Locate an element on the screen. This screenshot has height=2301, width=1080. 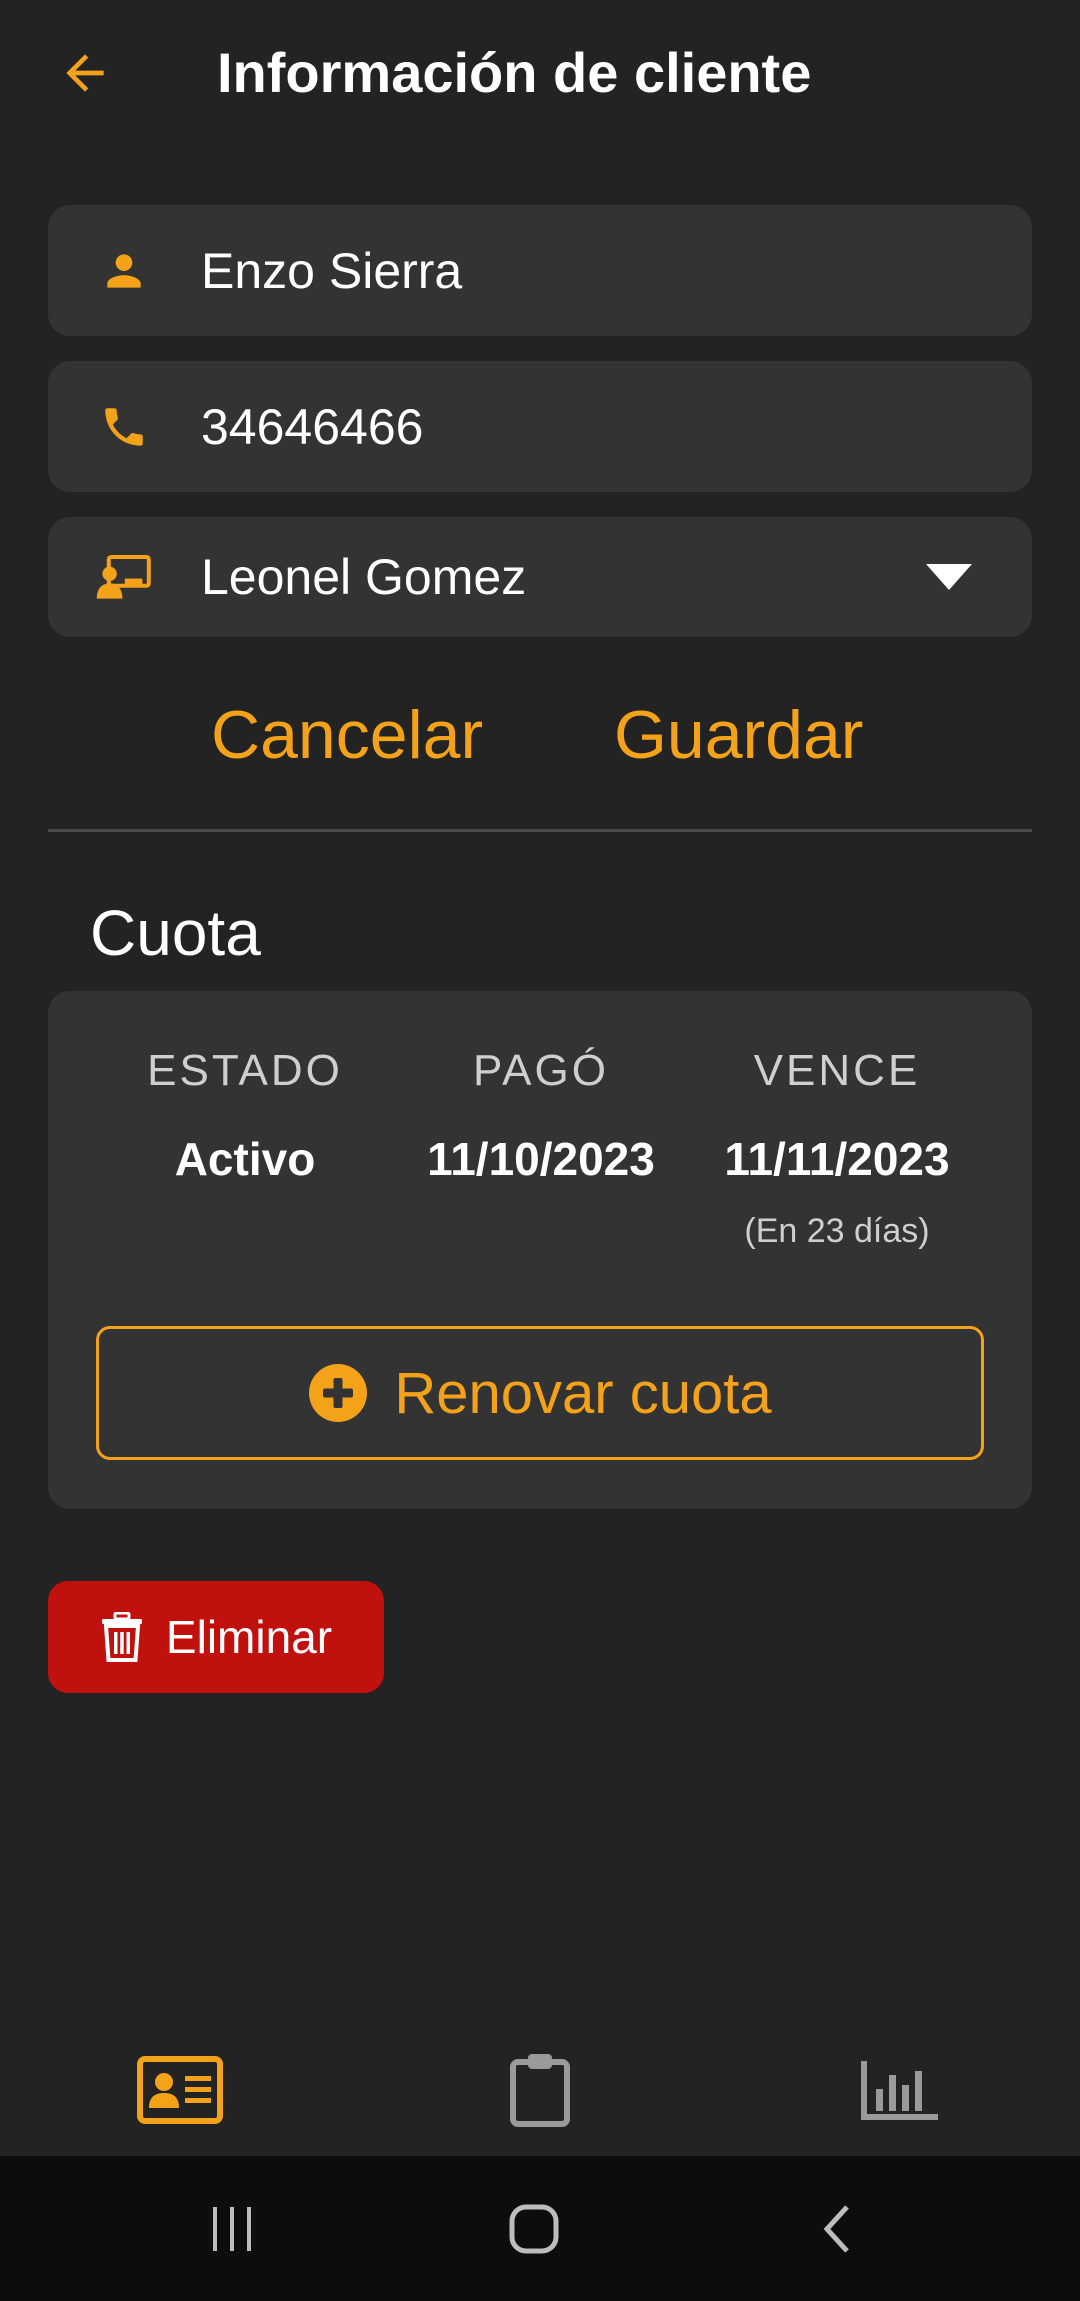
pago-column: PAGÓ 11/10/2023 is located at coordinates (541, 1116).